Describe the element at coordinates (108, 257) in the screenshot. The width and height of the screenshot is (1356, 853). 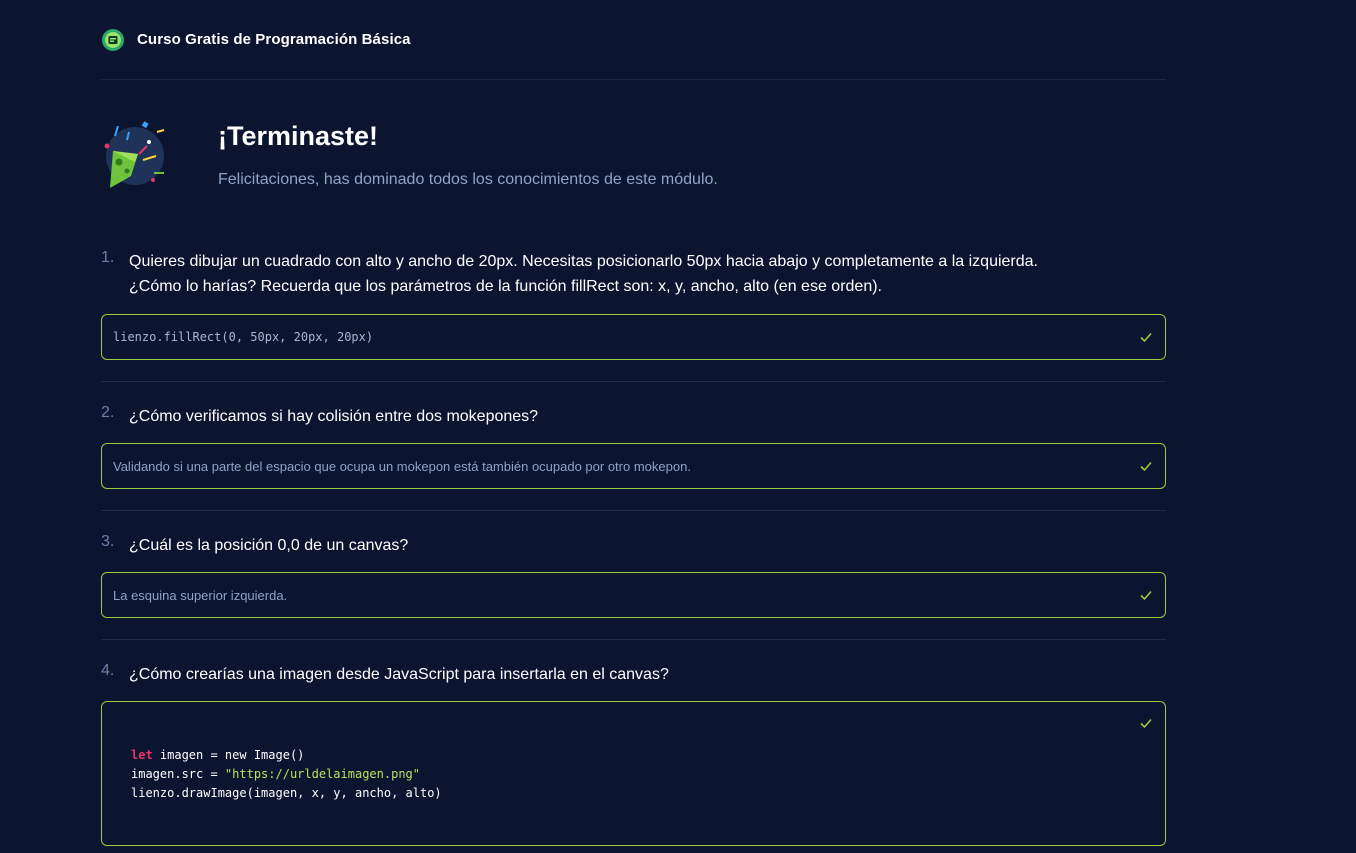
I see `question-number: 1.` at that location.